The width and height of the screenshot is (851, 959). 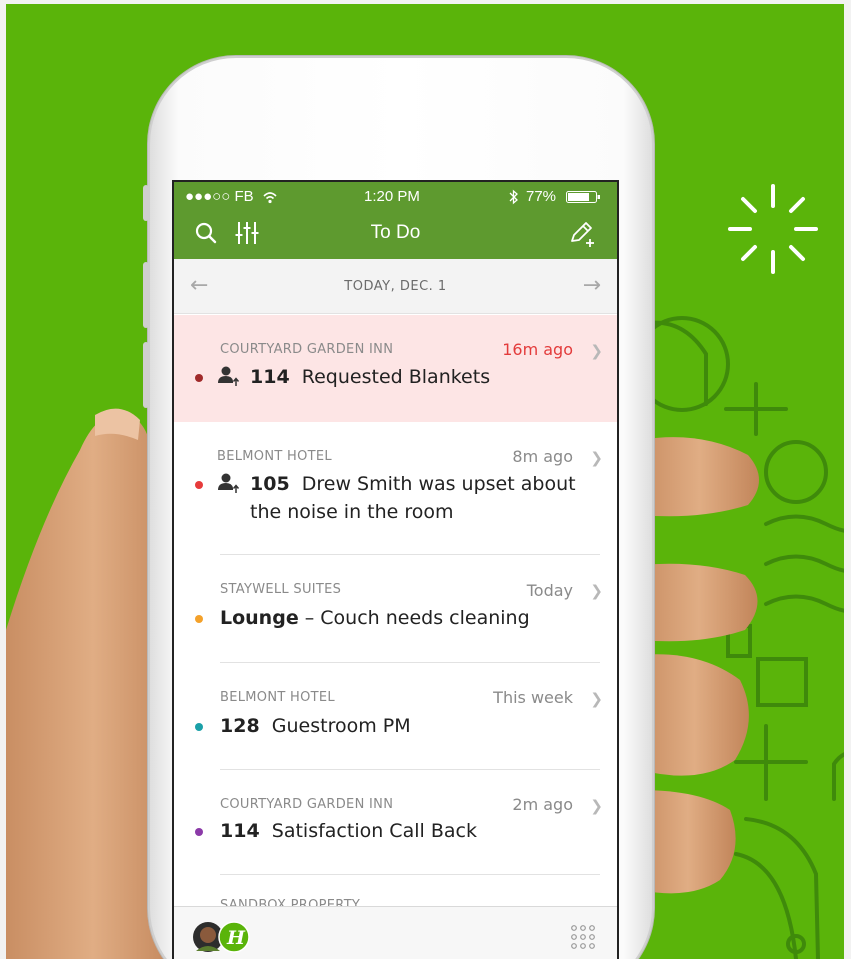 What do you see at coordinates (542, 456) in the screenshot?
I see `task-time: 8m ago` at bounding box center [542, 456].